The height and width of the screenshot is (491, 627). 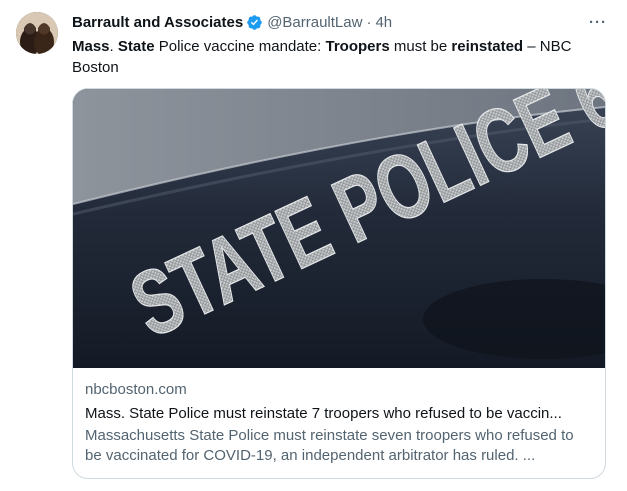 What do you see at coordinates (240, 46) in the screenshot?
I see `tweet-text-segment: Police vaccine mandate:` at bounding box center [240, 46].